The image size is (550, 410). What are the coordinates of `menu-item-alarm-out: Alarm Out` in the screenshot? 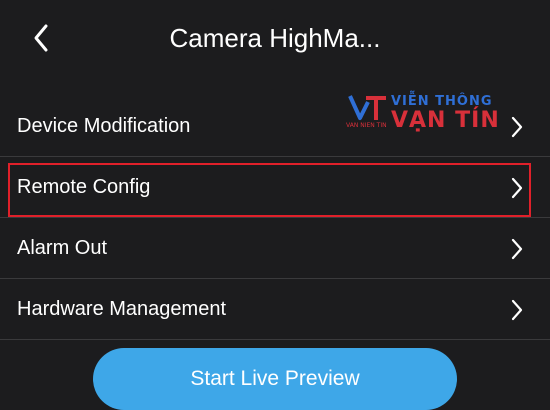 It's located at (275, 248).